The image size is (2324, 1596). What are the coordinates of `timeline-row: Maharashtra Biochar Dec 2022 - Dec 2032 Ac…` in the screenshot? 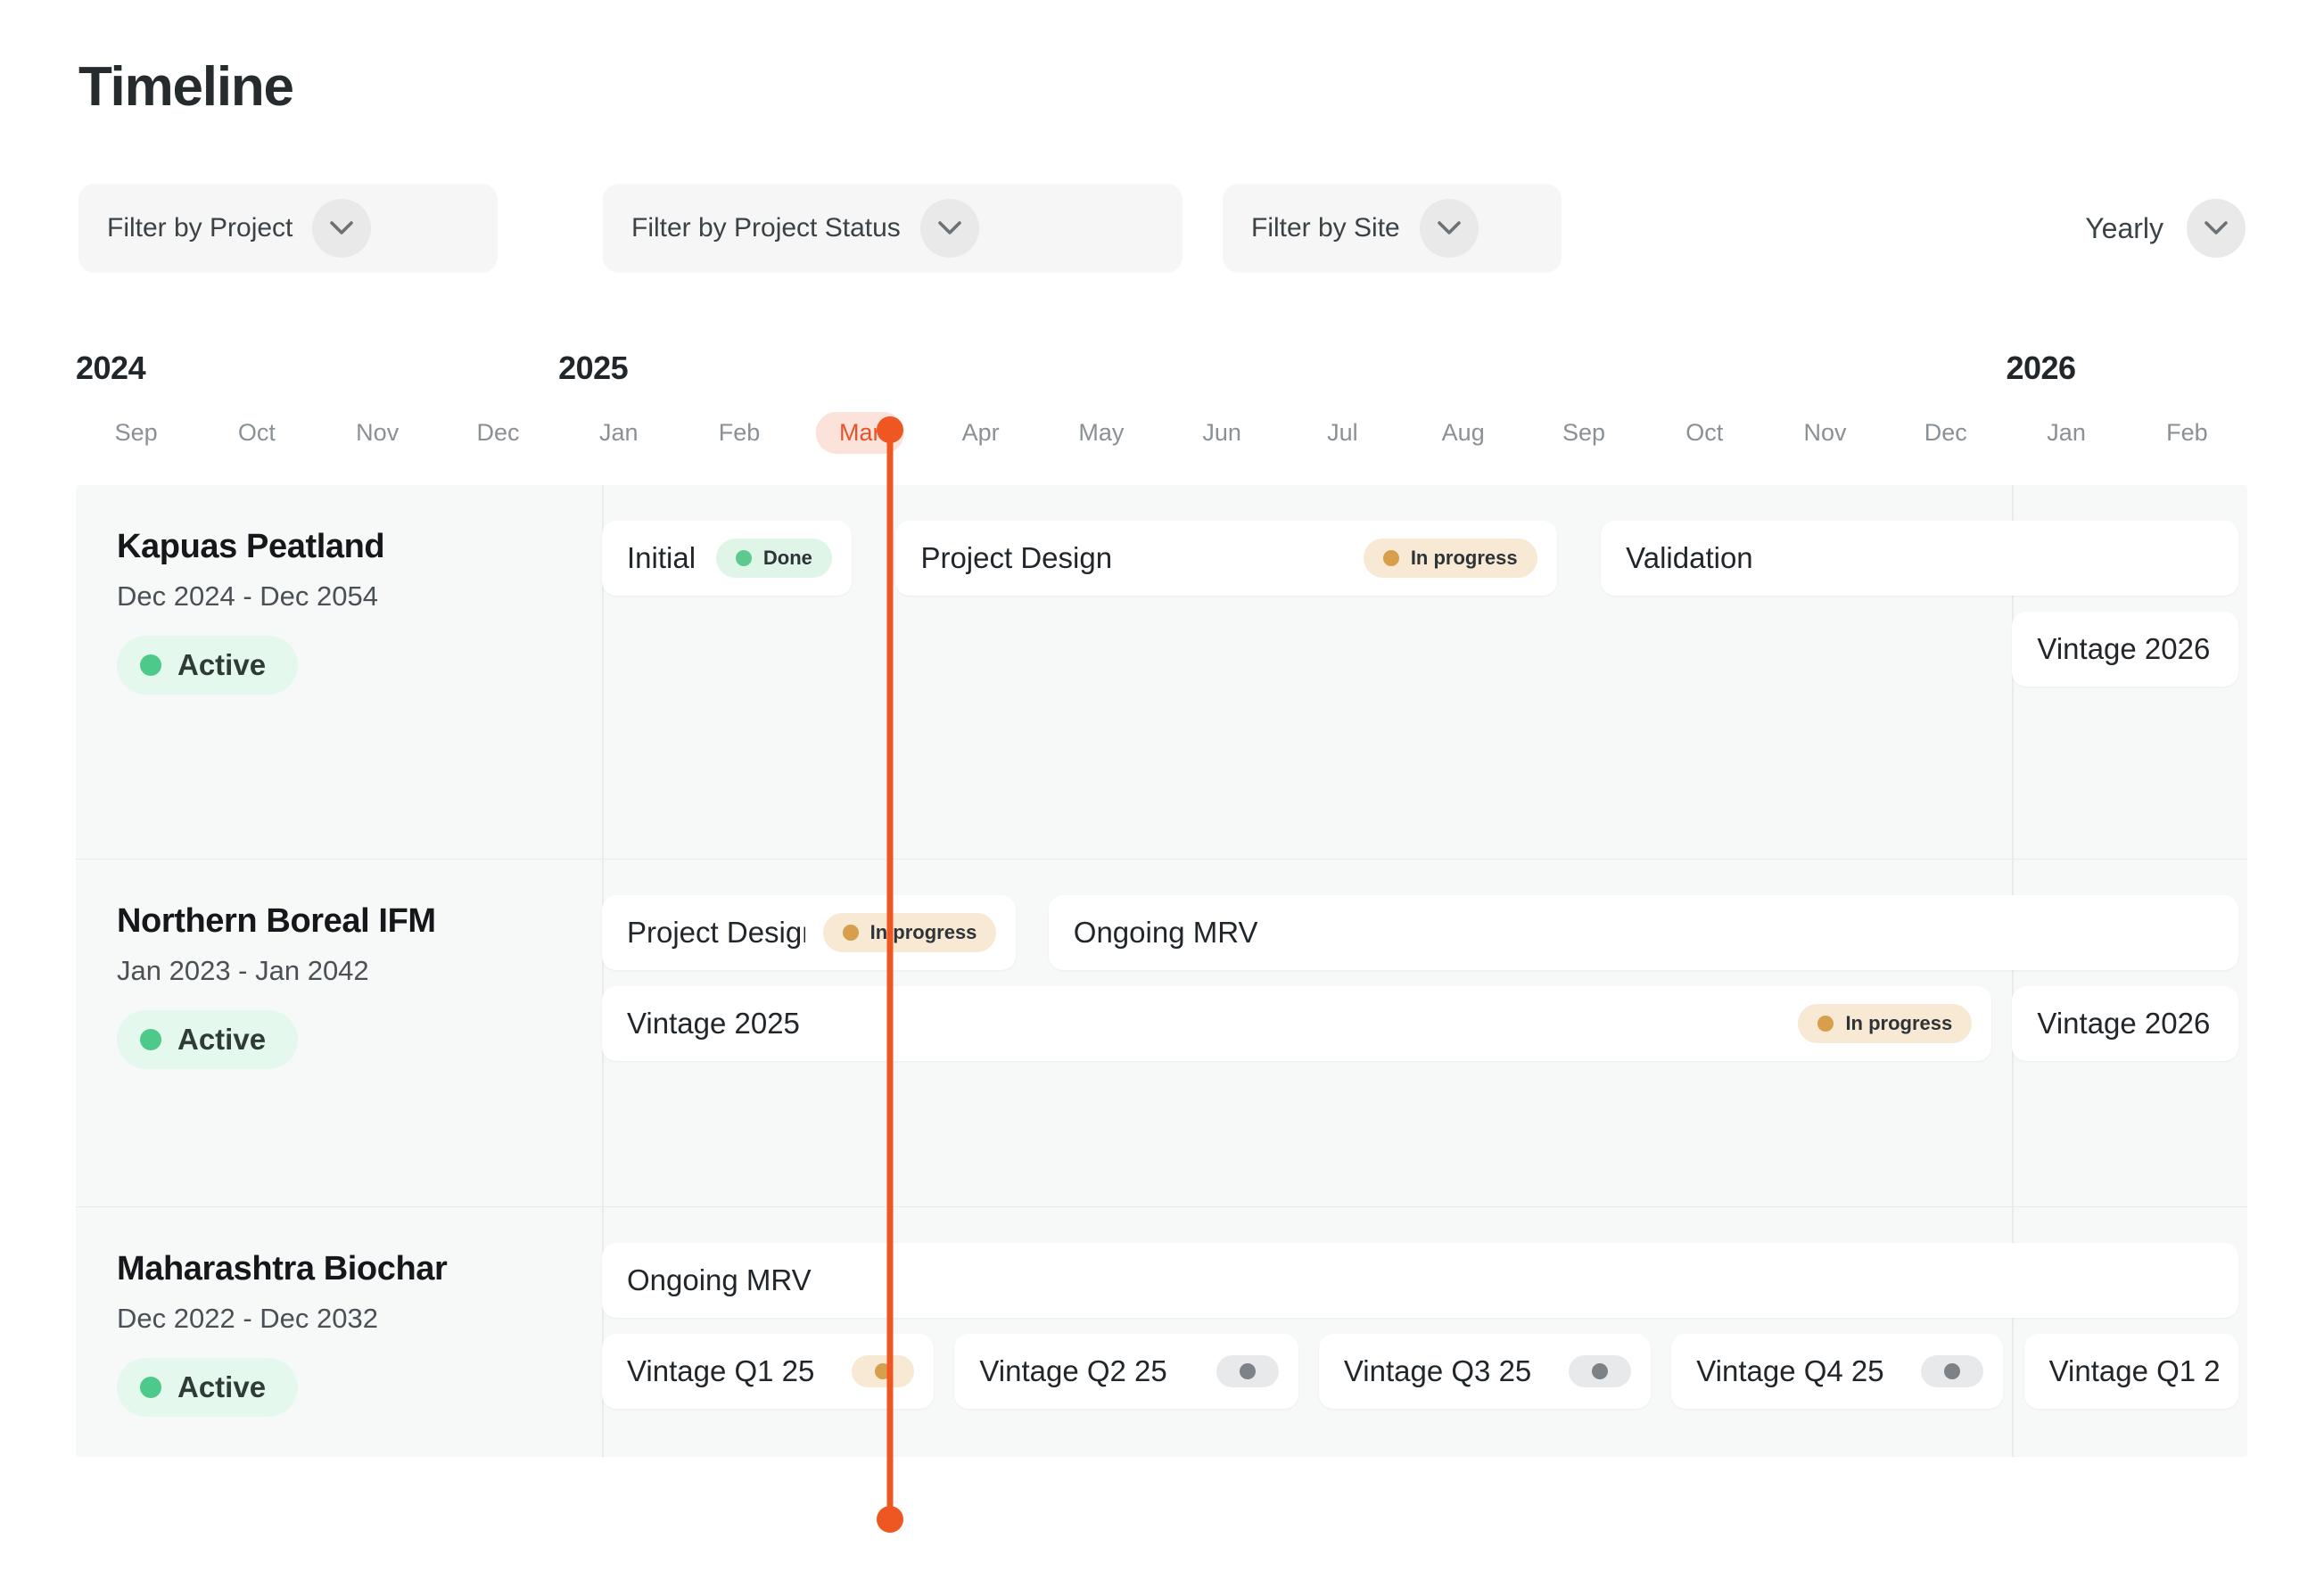 It's located at (1161, 1332).